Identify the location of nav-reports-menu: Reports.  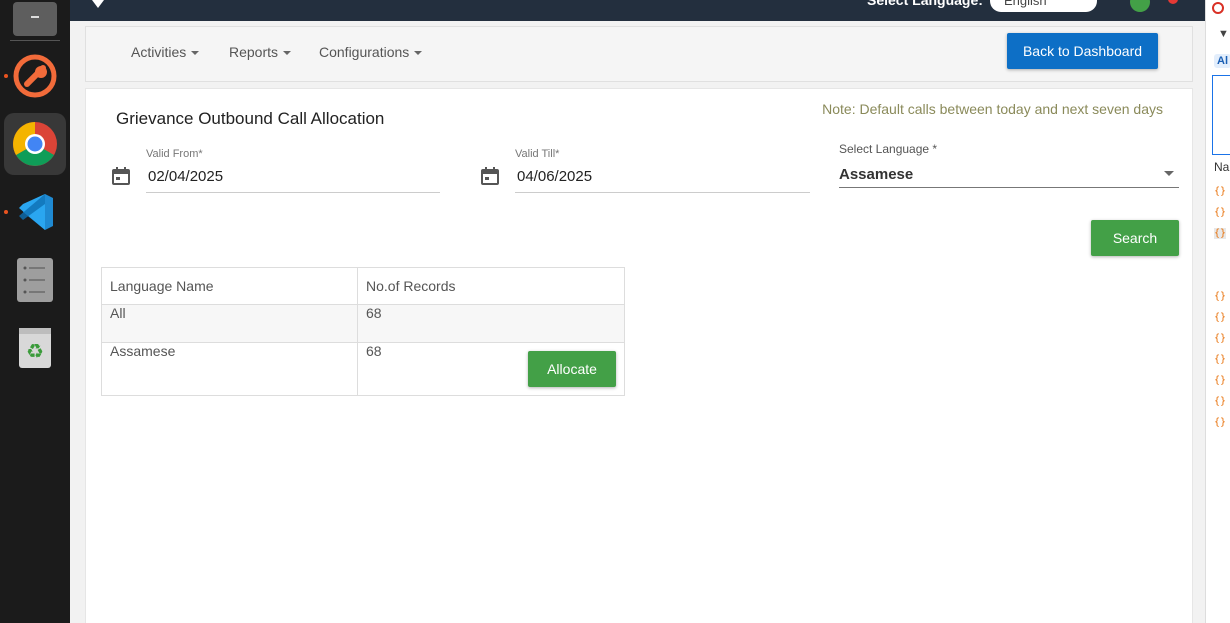
(260, 52).